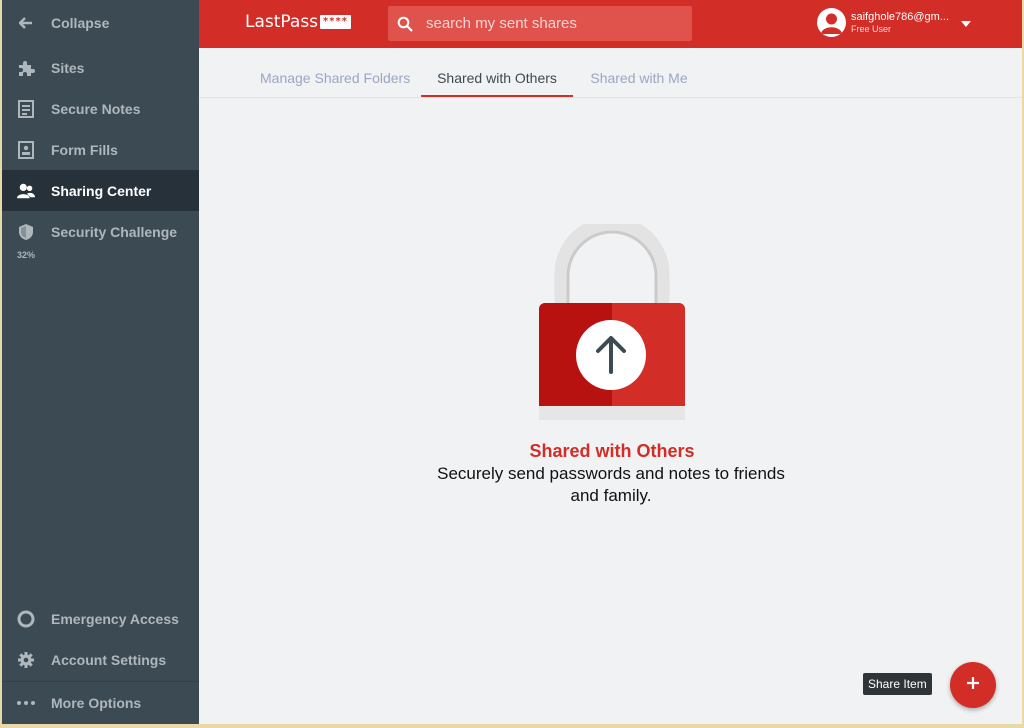 The image size is (1024, 728). Describe the element at coordinates (966, 23) in the screenshot. I see `chevron-down-icon` at that location.